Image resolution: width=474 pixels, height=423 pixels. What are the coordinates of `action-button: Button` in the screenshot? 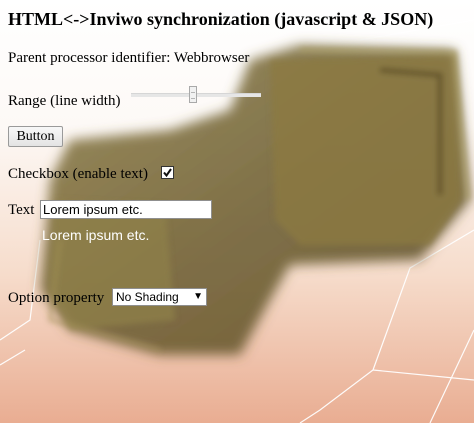 It's located at (35, 136).